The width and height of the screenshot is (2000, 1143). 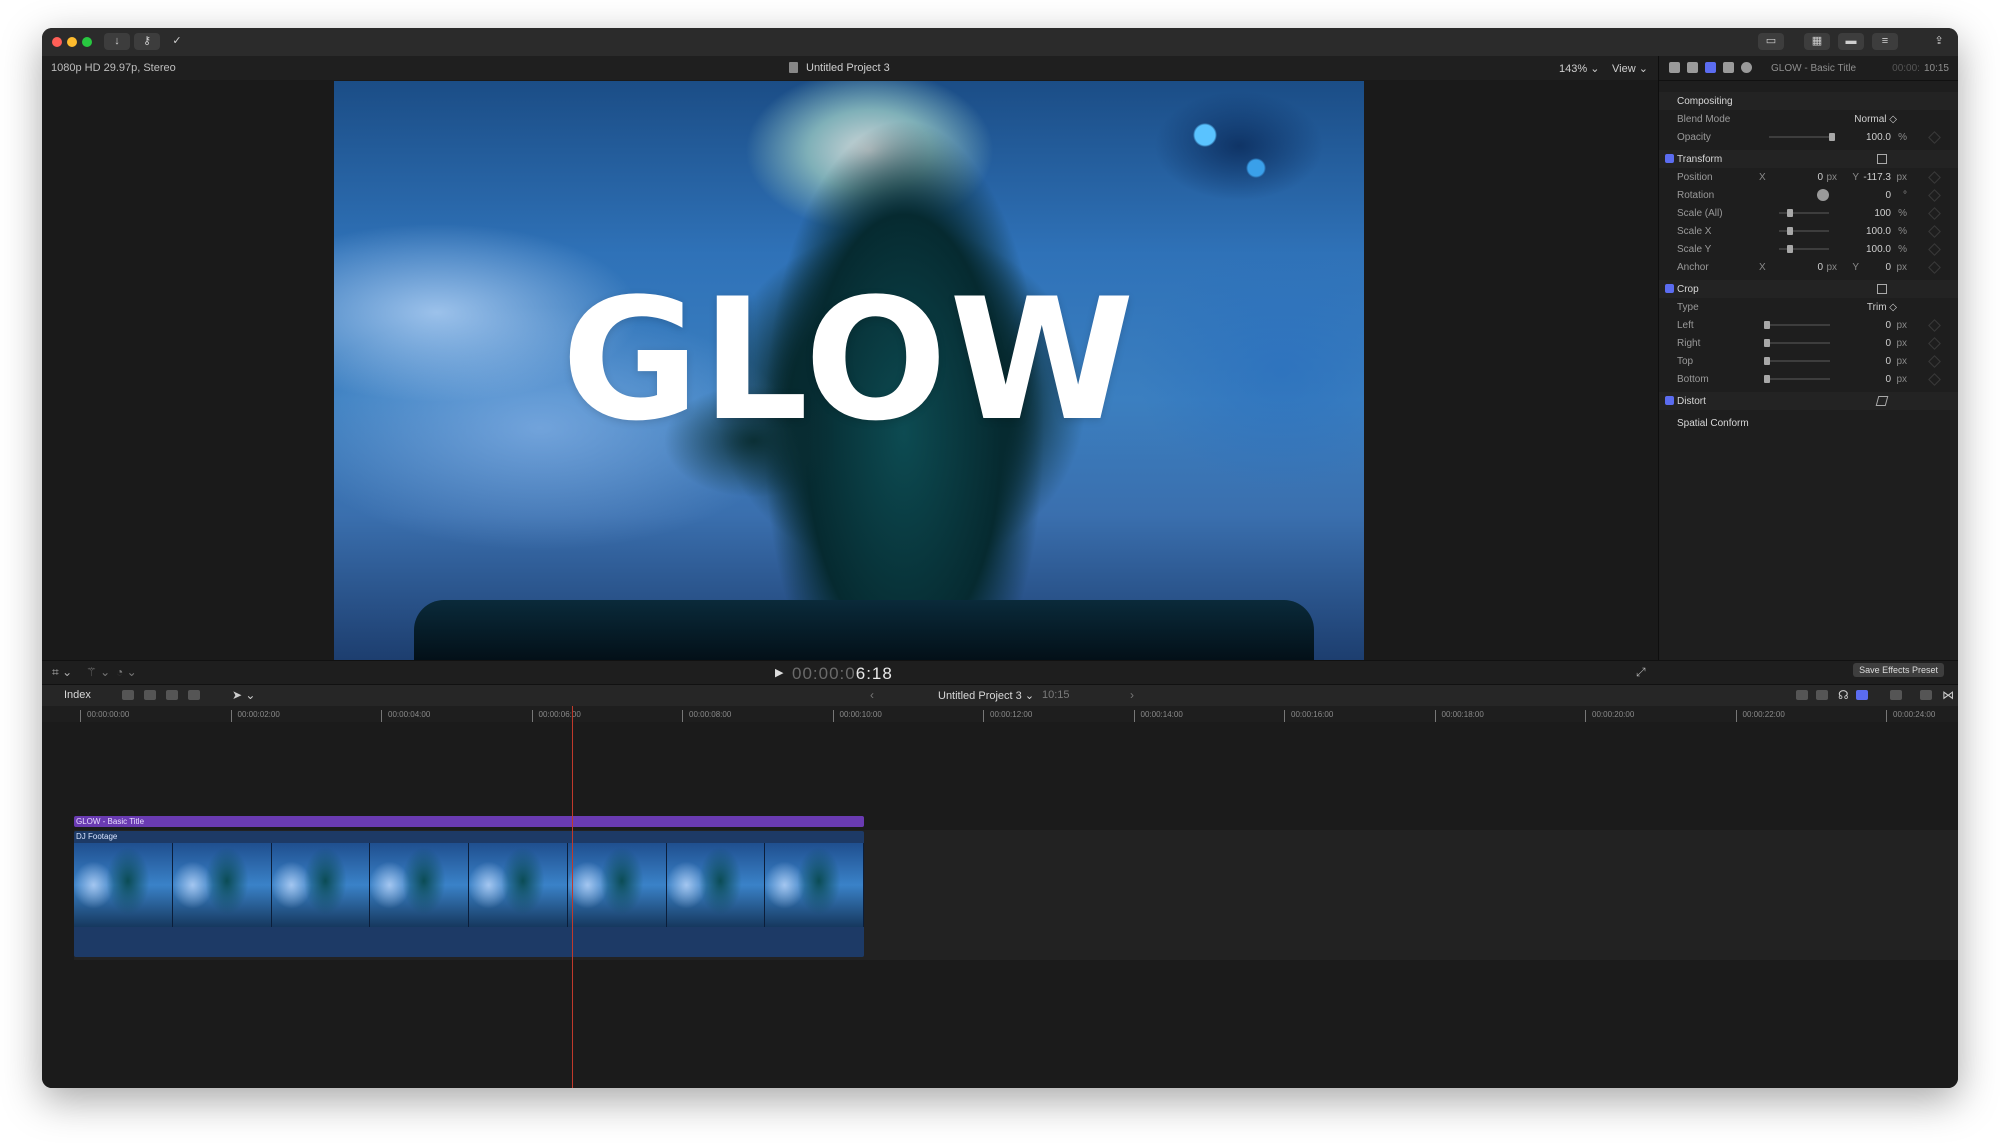 I want to click on effects-browser-icon, so click(x=1926, y=695).